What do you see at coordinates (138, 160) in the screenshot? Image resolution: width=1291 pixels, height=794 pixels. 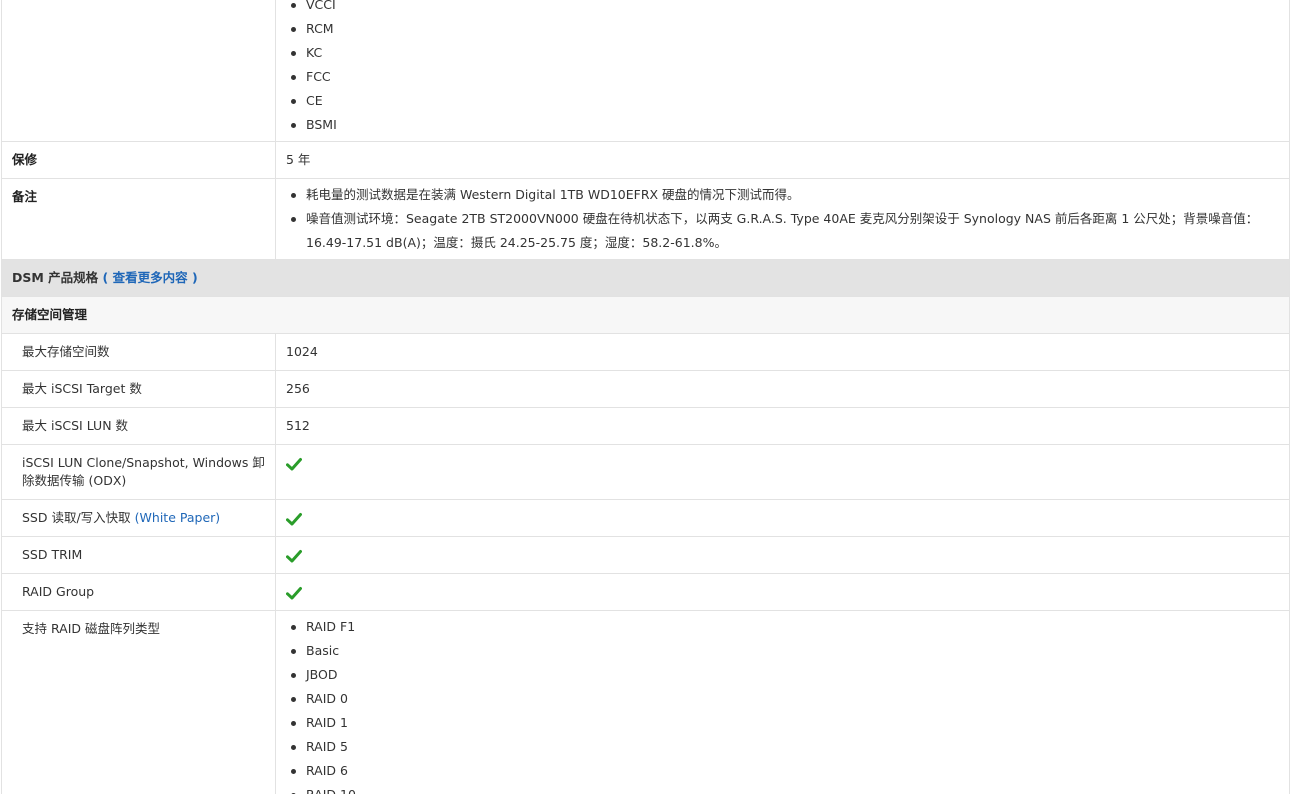 I see `warranty-label: 保修` at bounding box center [138, 160].